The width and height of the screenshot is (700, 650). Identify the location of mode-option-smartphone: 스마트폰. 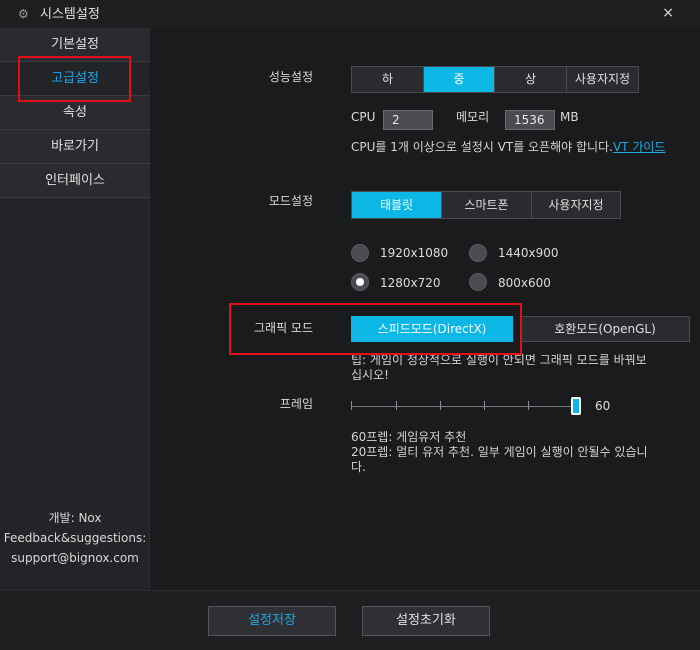
(487, 205).